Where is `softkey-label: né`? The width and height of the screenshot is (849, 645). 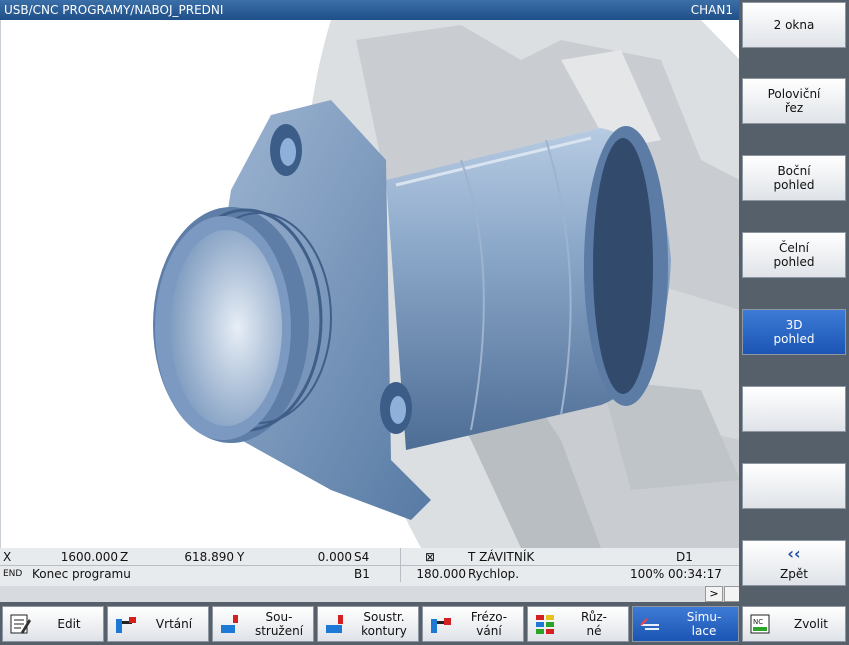
softkey-label: né is located at coordinates (594, 631).